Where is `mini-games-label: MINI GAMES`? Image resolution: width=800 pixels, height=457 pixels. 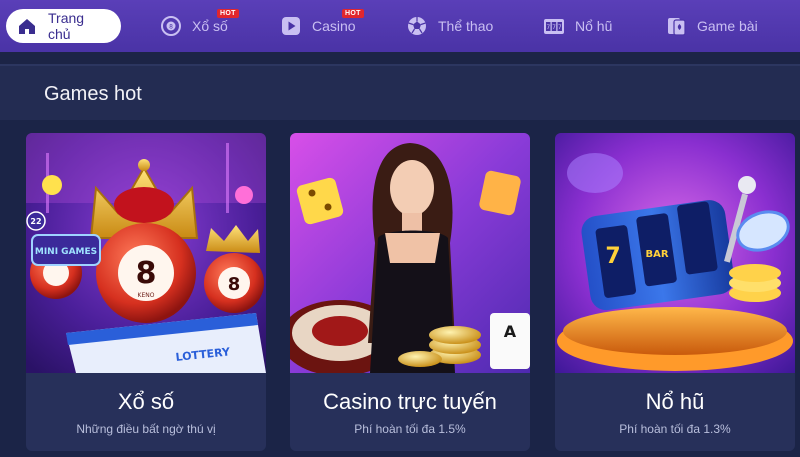
mini-games-label: MINI GAMES is located at coordinates (66, 252).